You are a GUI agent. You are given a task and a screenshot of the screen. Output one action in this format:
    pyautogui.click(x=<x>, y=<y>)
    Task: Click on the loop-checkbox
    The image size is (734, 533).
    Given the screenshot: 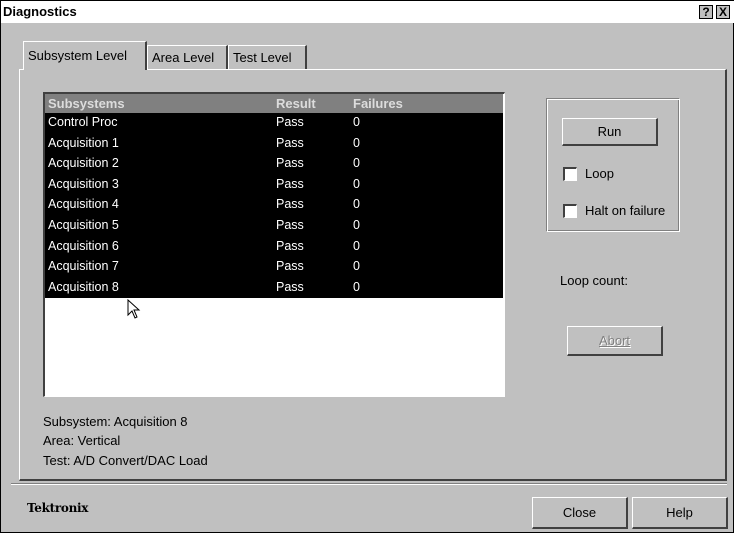 What is the action you would take?
    pyautogui.click(x=570, y=174)
    